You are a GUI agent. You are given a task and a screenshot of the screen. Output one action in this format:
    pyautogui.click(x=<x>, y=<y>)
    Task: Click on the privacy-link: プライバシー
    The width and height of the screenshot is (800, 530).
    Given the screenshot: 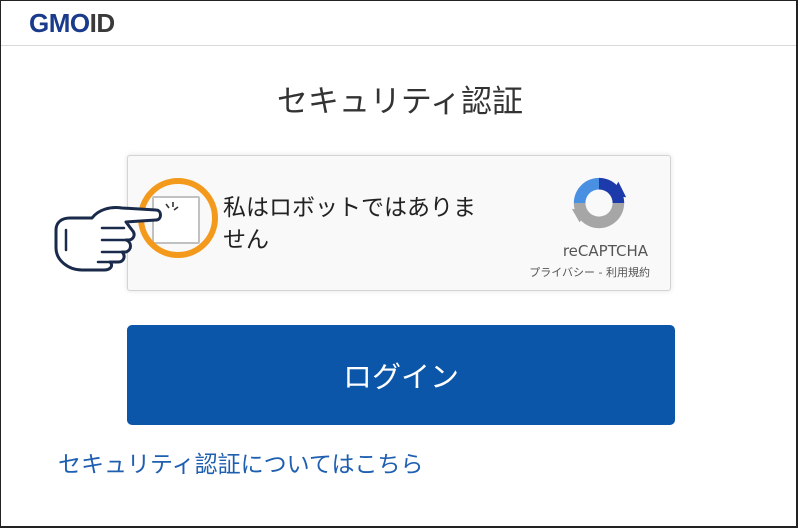 What is the action you would take?
    pyautogui.click(x=562, y=272)
    